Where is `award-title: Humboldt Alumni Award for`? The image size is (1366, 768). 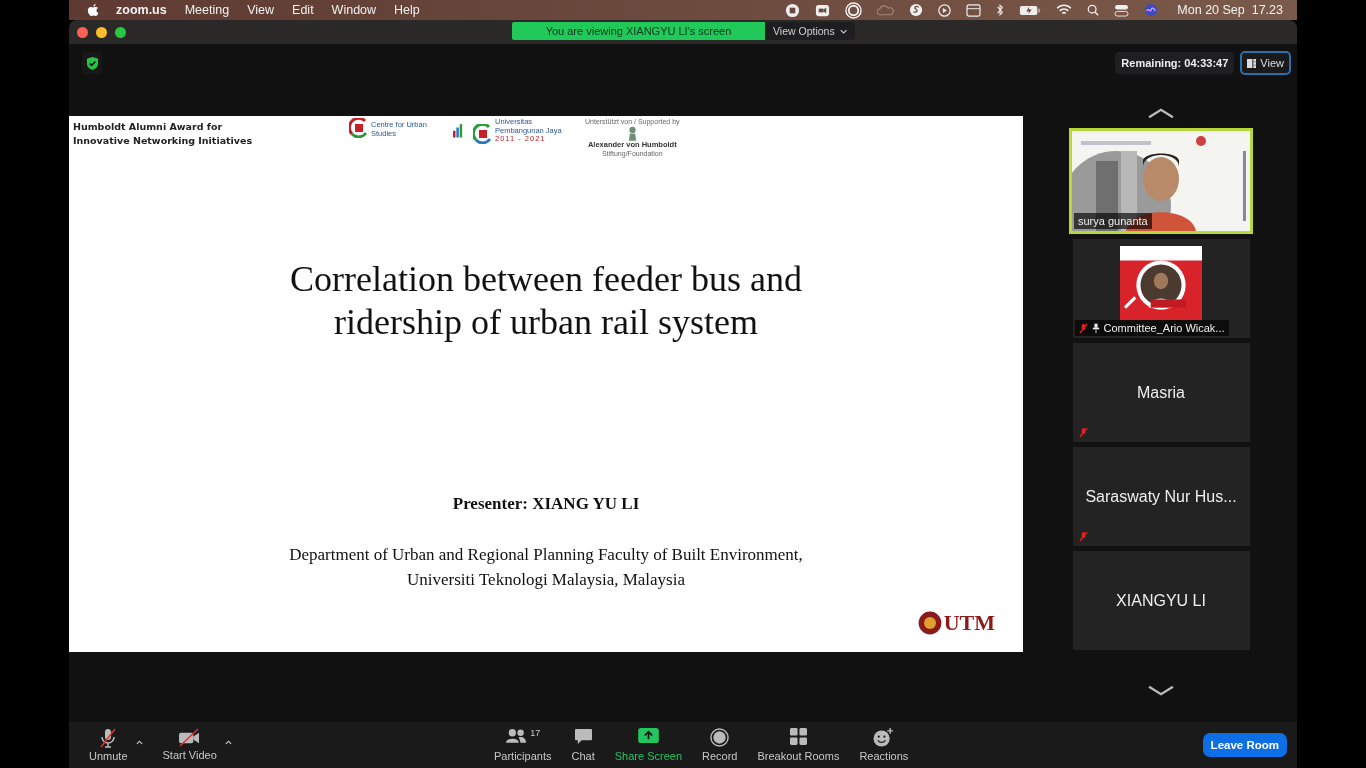
award-title: Humboldt Alumni Award for is located at coordinates (148, 127).